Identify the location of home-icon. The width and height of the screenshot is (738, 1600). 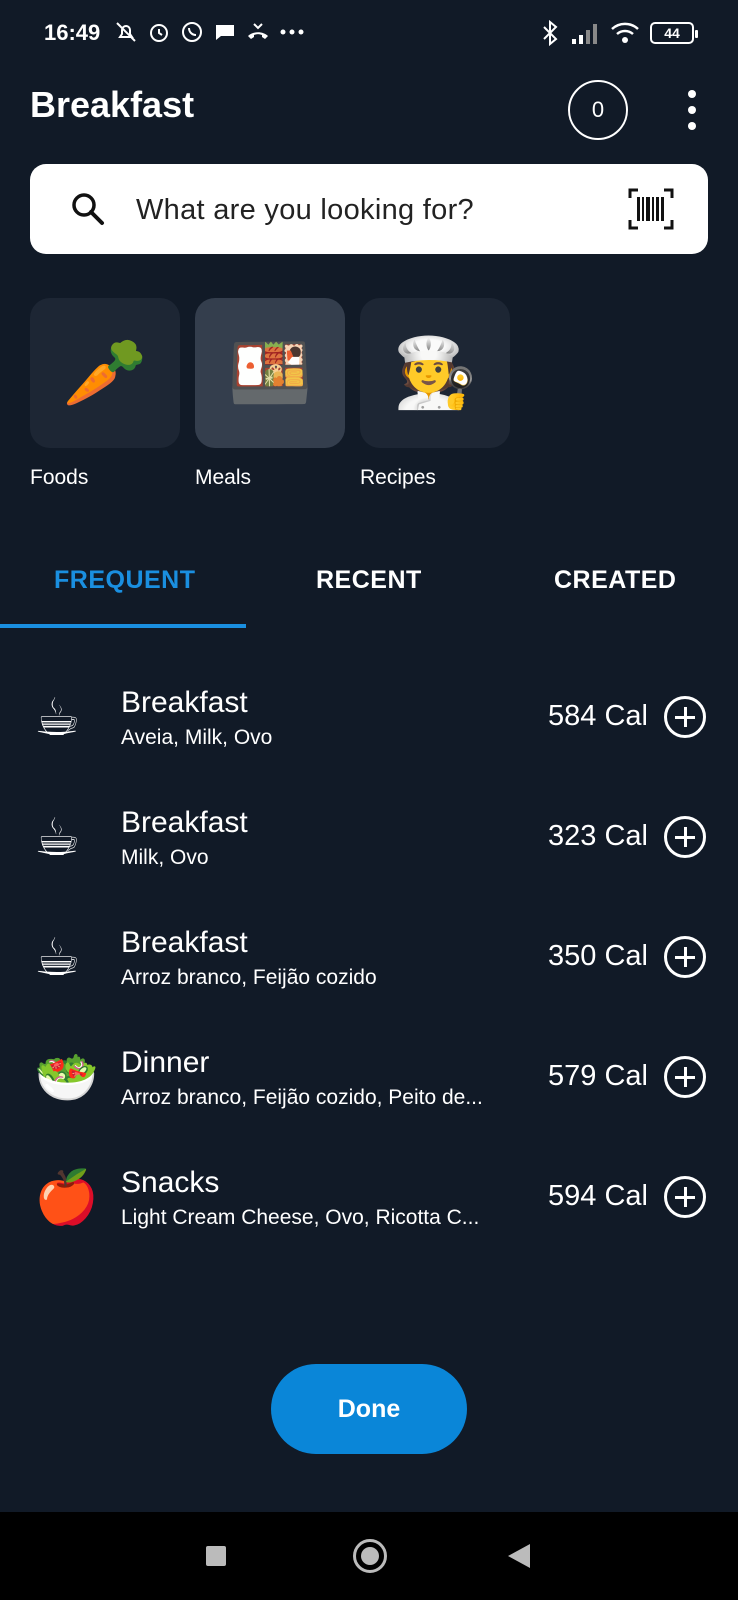
(370, 1556).